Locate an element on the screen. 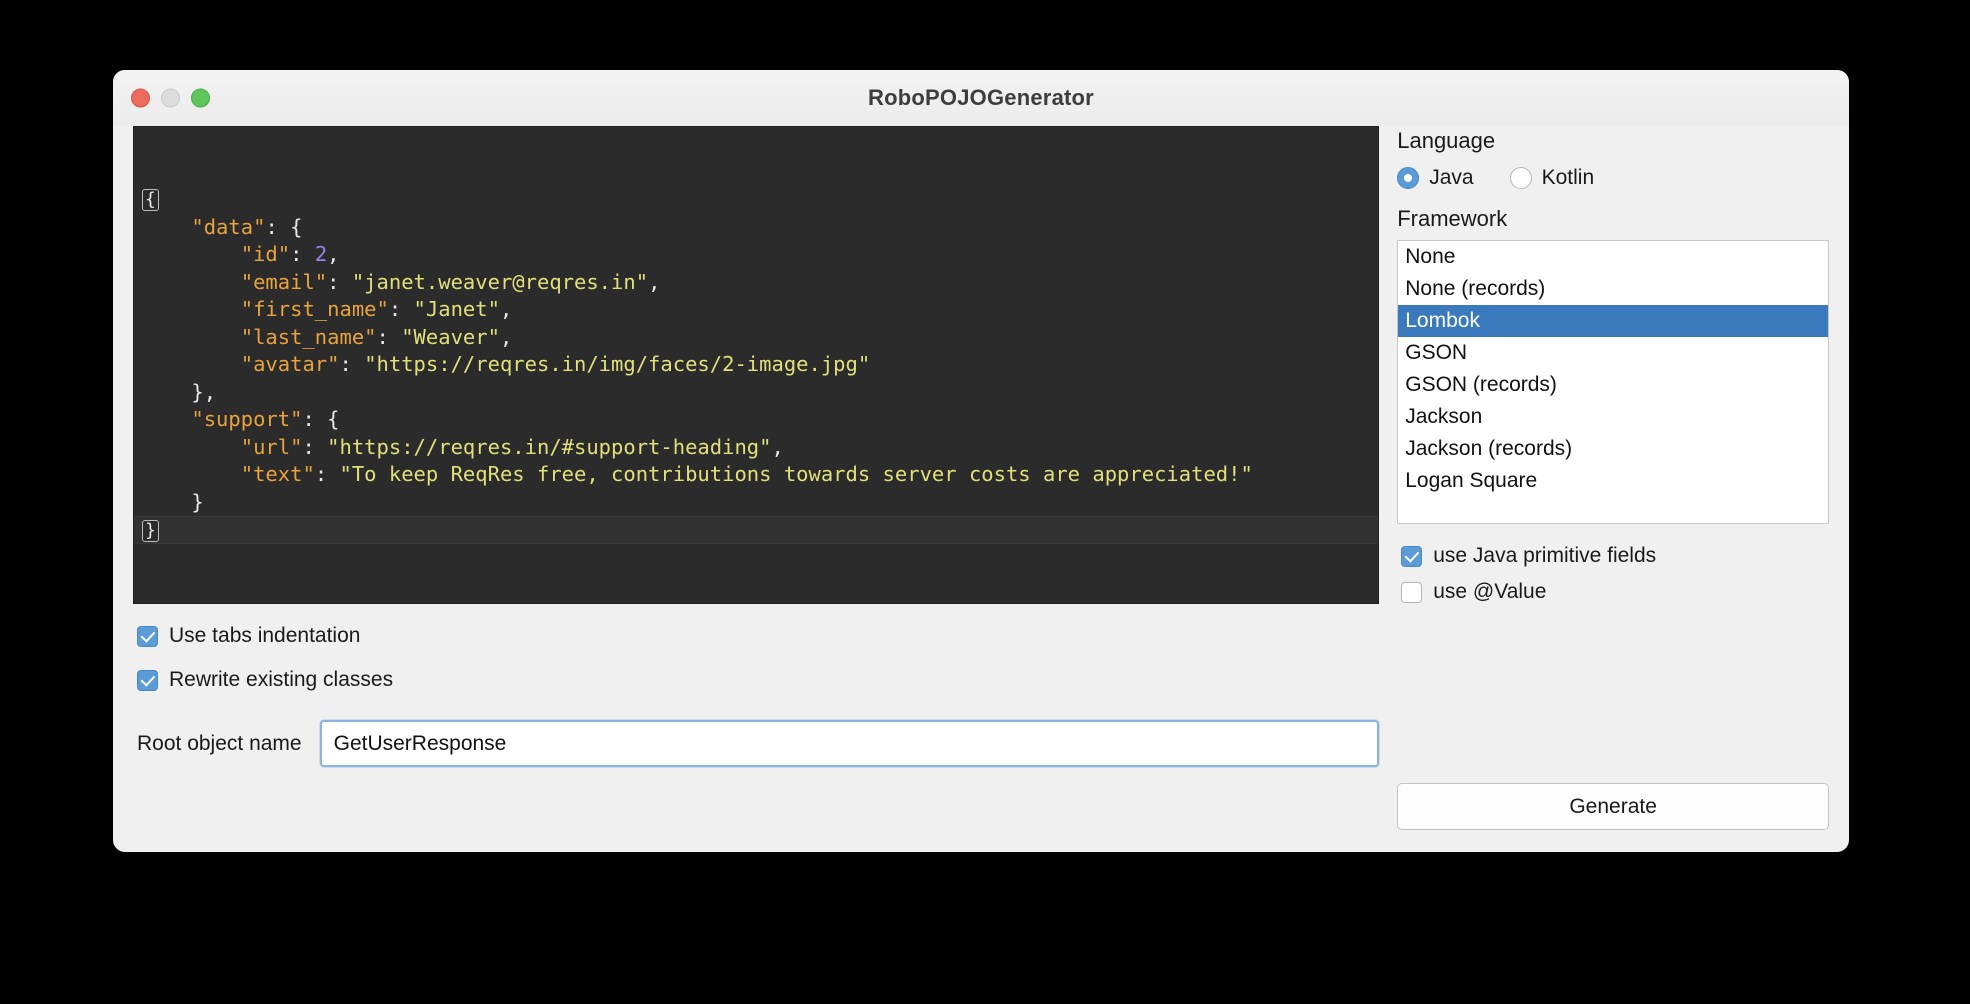 The height and width of the screenshot is (1004, 1970). language-radio-group: Java Kotlin is located at coordinates (1613, 178).